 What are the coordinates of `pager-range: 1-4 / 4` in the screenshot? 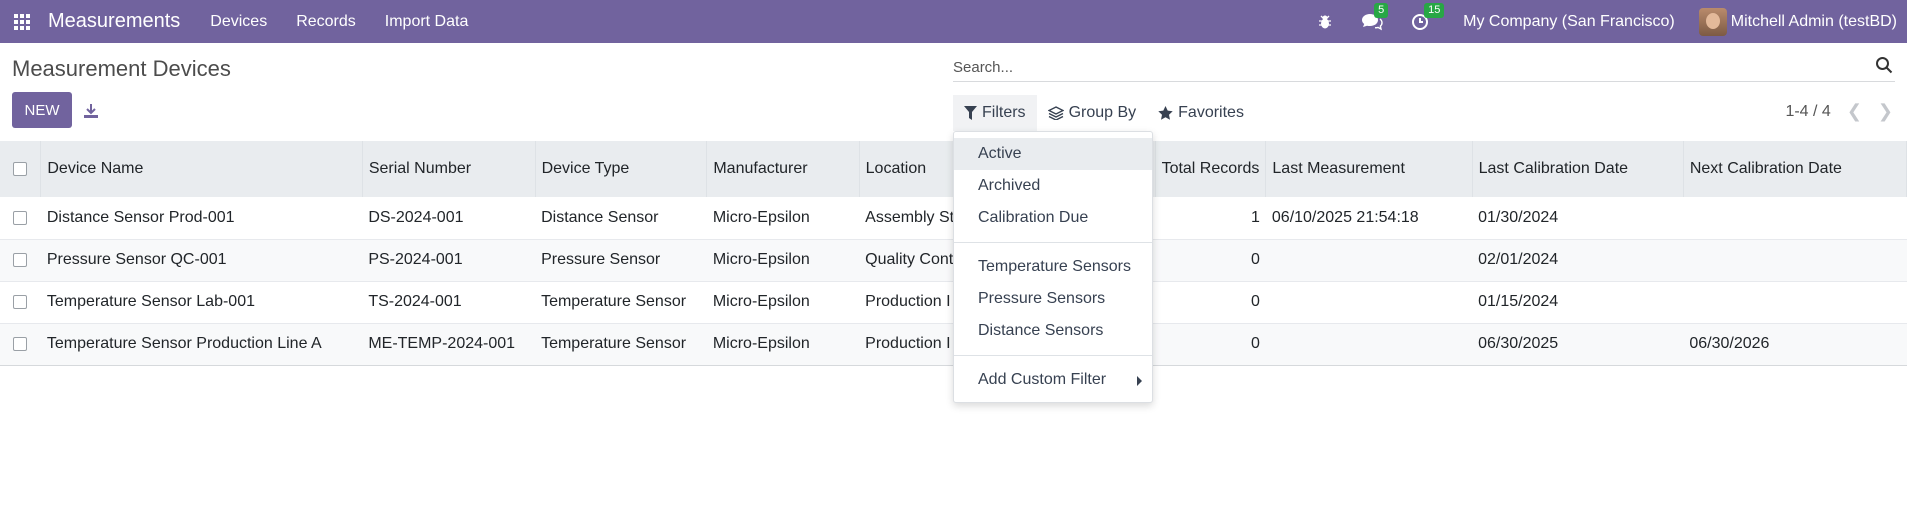 It's located at (1807, 112).